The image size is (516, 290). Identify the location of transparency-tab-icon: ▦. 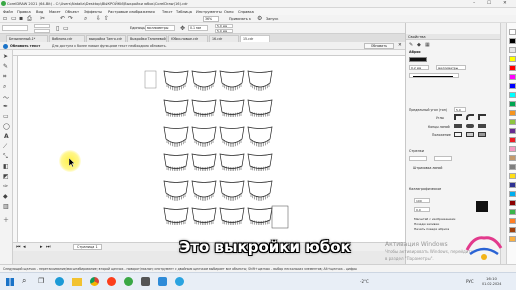
(427, 45).